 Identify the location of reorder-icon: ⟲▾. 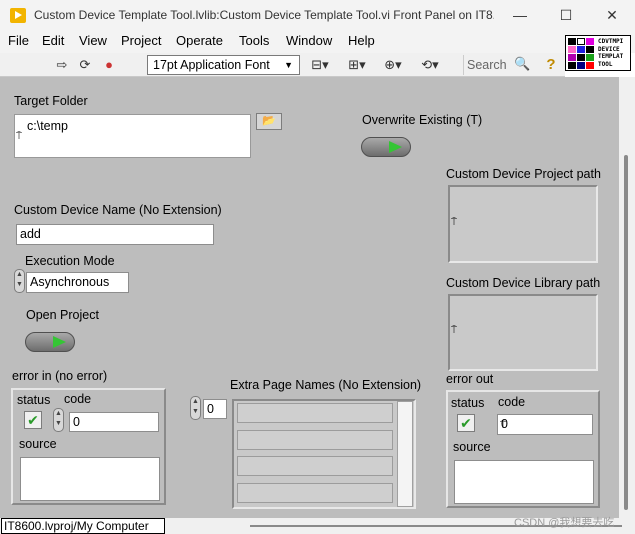
(430, 65).